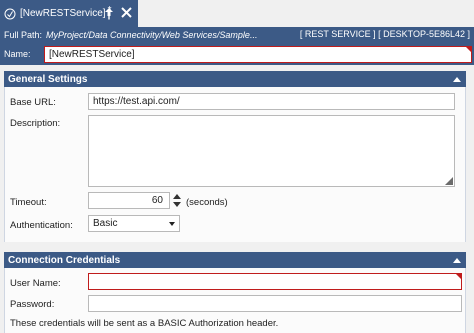  Describe the element at coordinates (449, 181) in the screenshot. I see `resize-grip-icon` at that location.